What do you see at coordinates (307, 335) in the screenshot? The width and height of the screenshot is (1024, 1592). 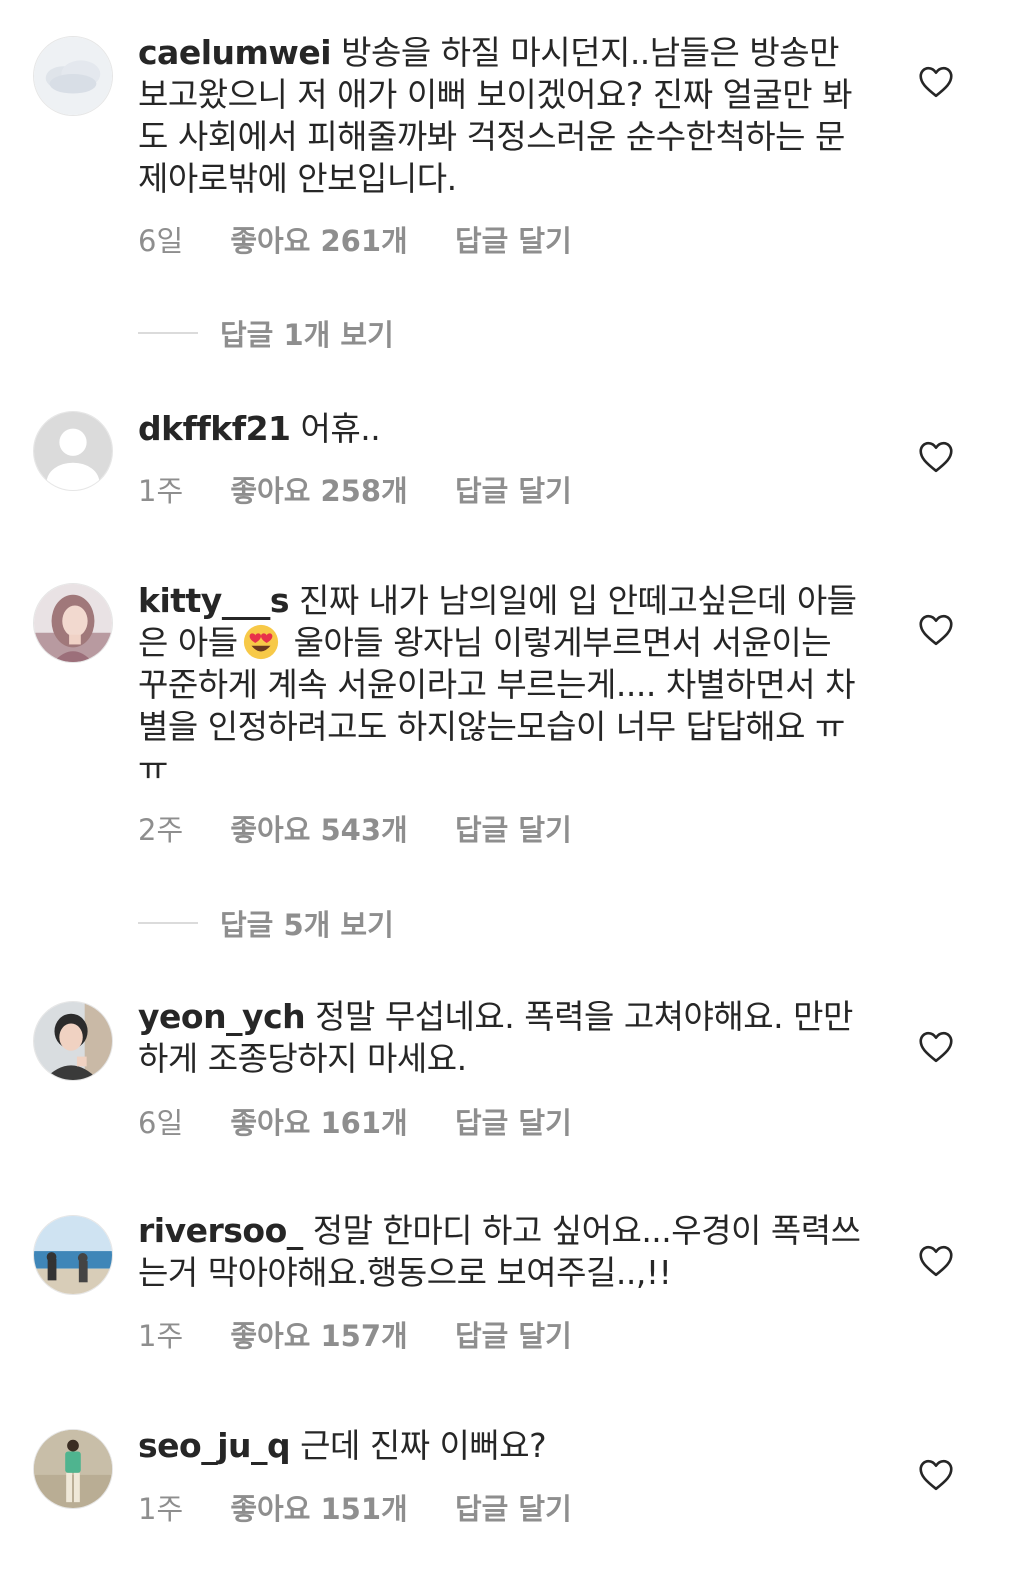 I see `view-replies-label: 답글 1개 보기` at bounding box center [307, 335].